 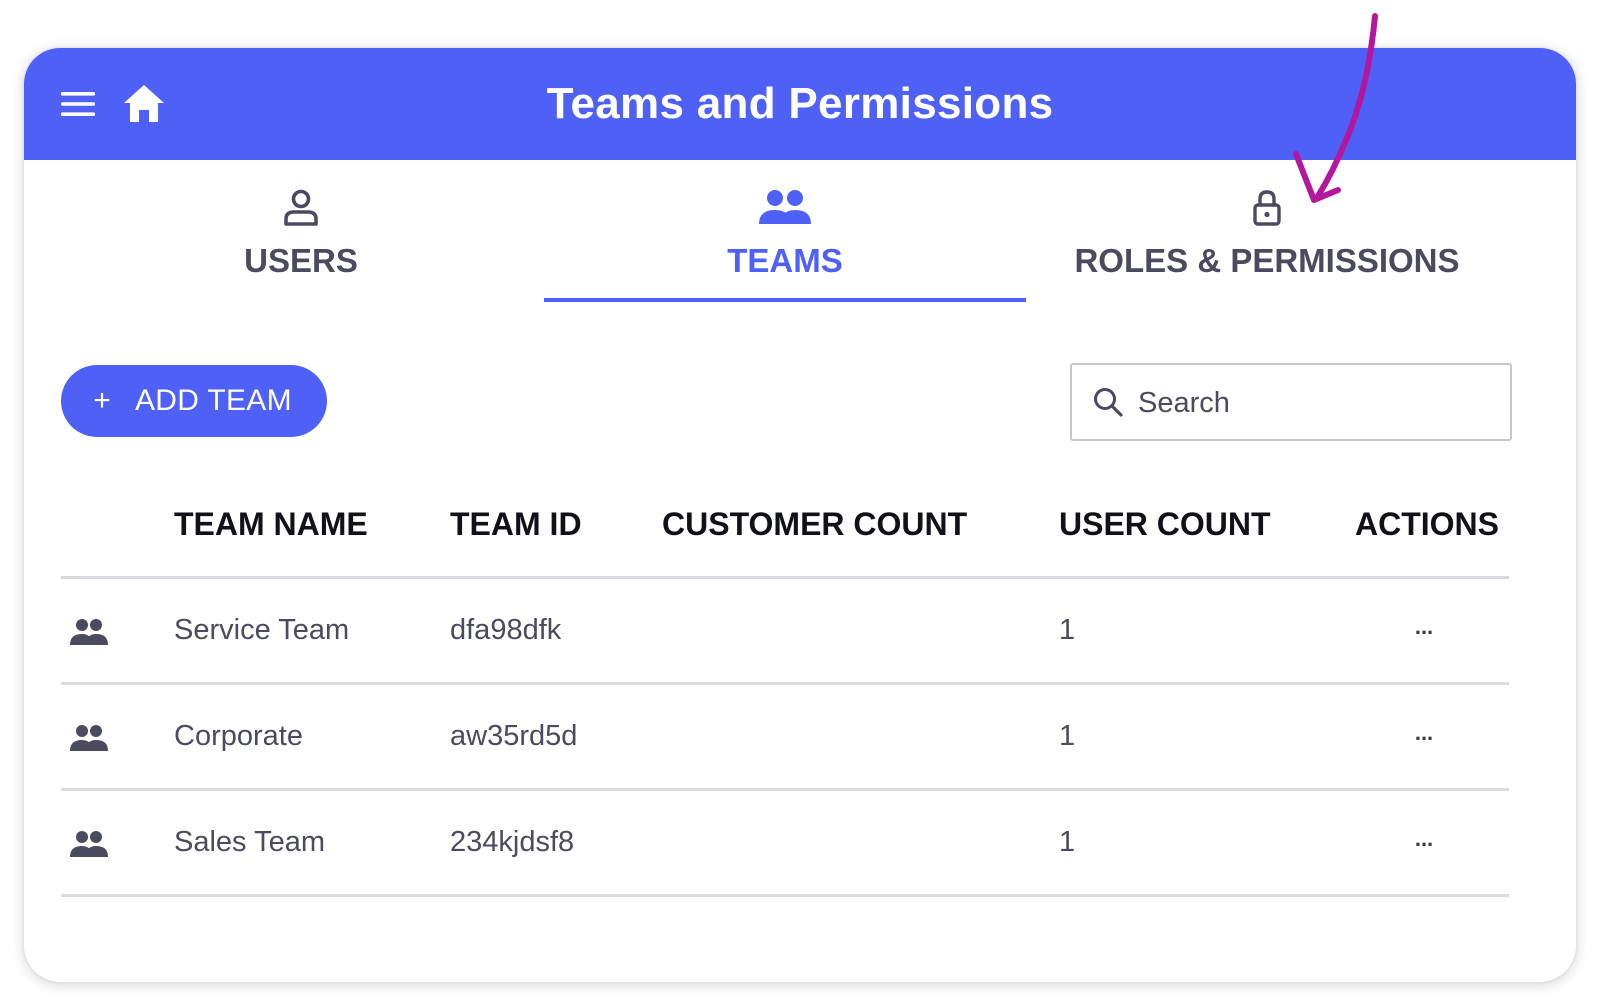 What do you see at coordinates (271, 527) in the screenshot?
I see `column-header-team-name: TEAM NAME` at bounding box center [271, 527].